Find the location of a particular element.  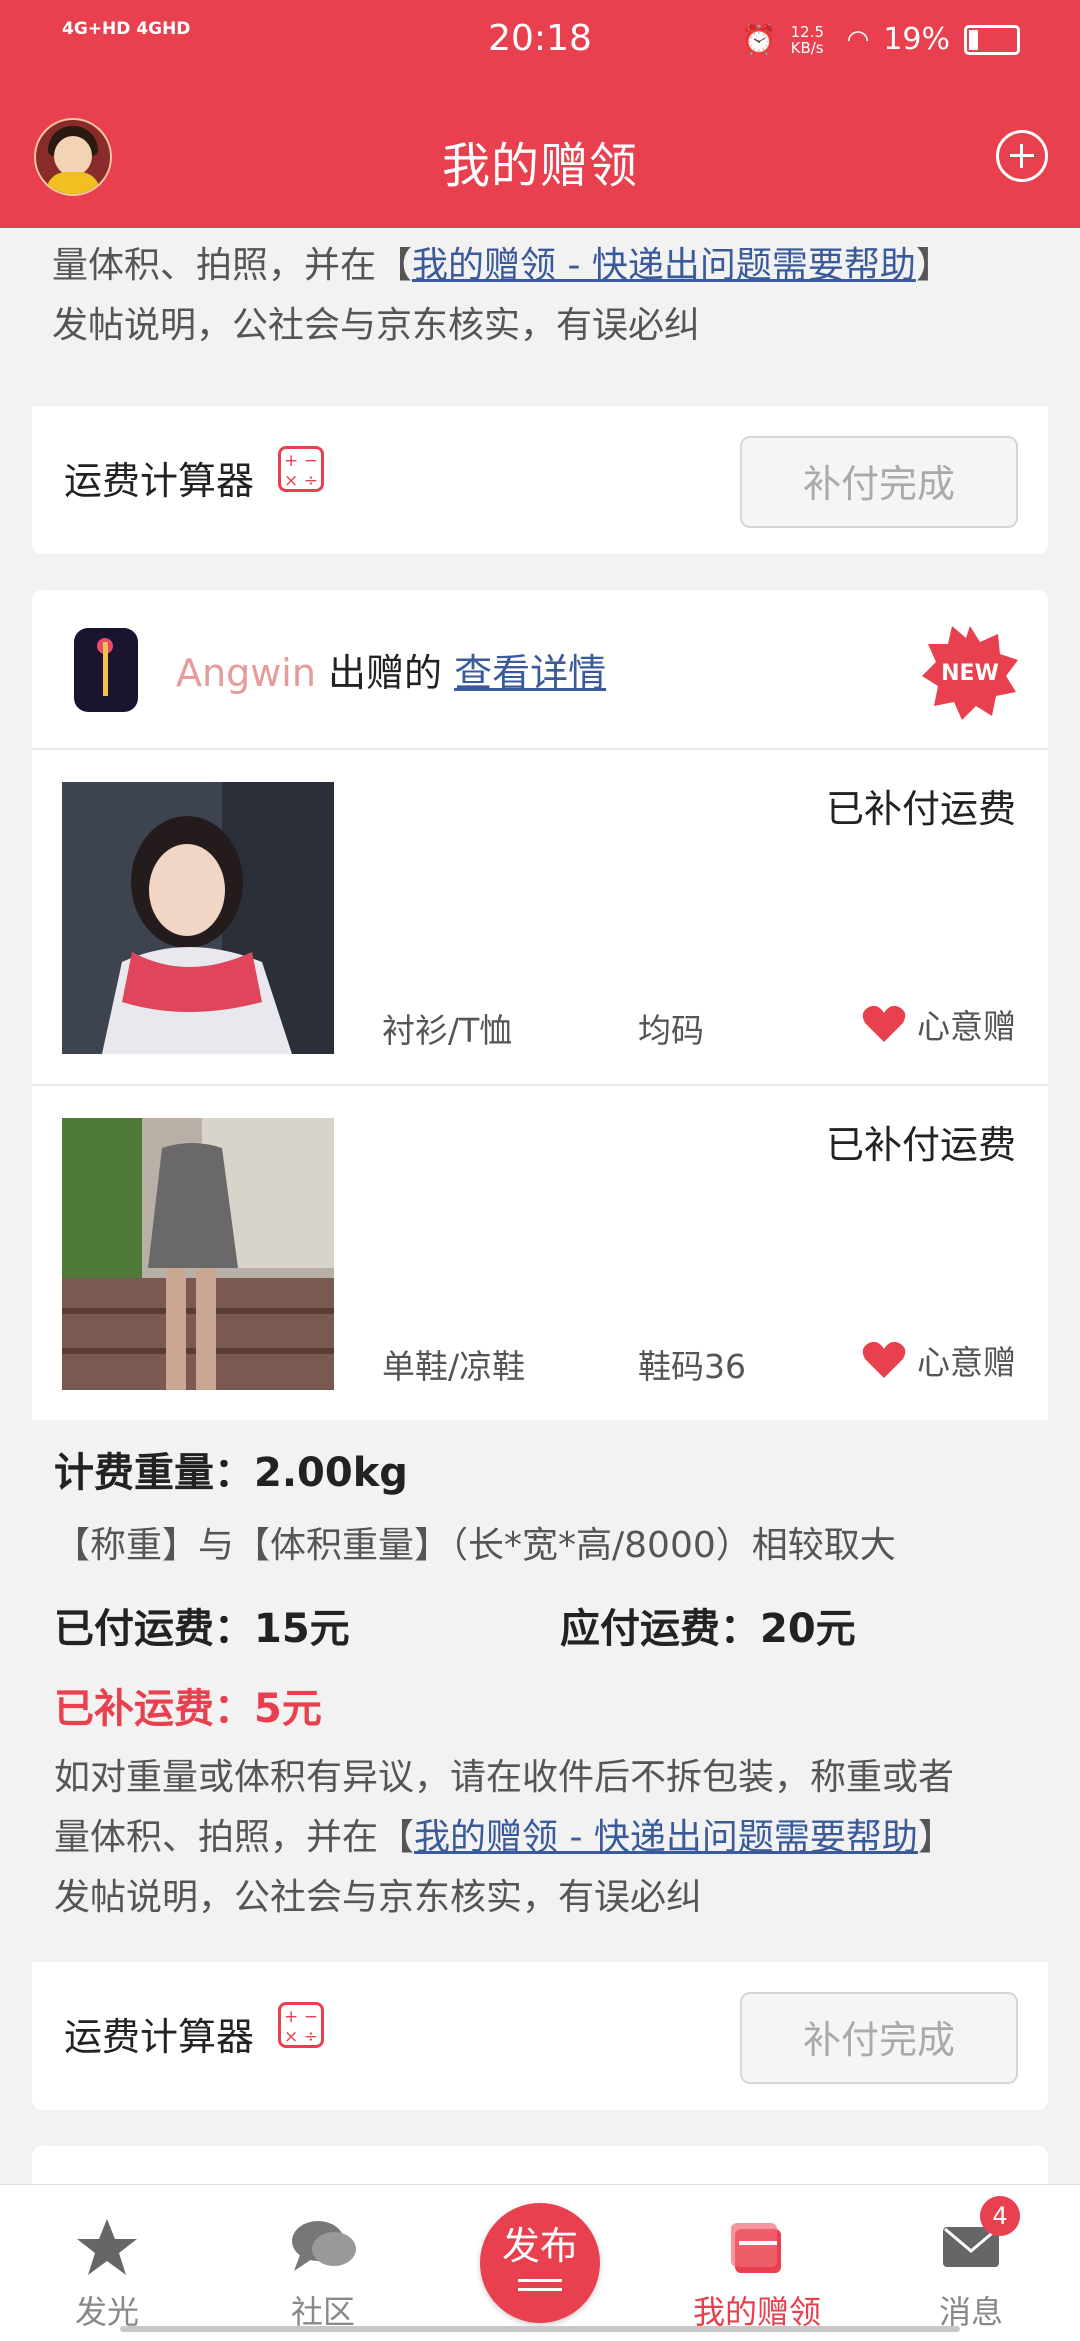

card-header: Angwin 出赠的 查看详情 NEW is located at coordinates (540, 670).